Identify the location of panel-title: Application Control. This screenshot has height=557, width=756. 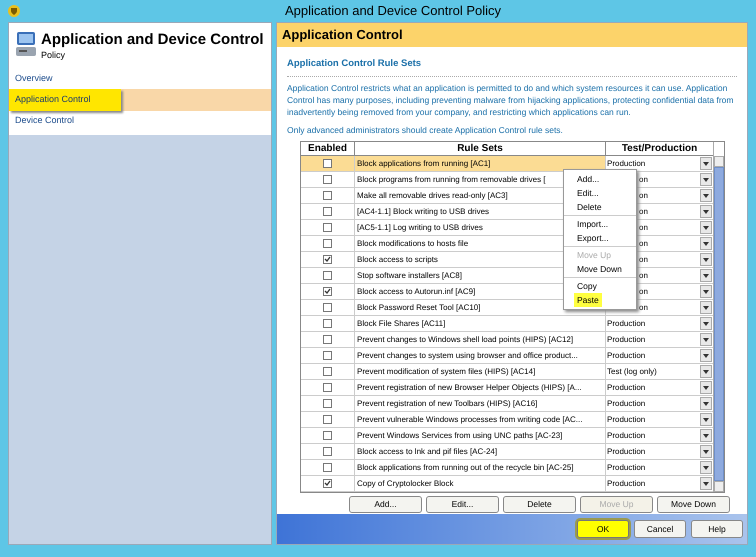
(342, 35).